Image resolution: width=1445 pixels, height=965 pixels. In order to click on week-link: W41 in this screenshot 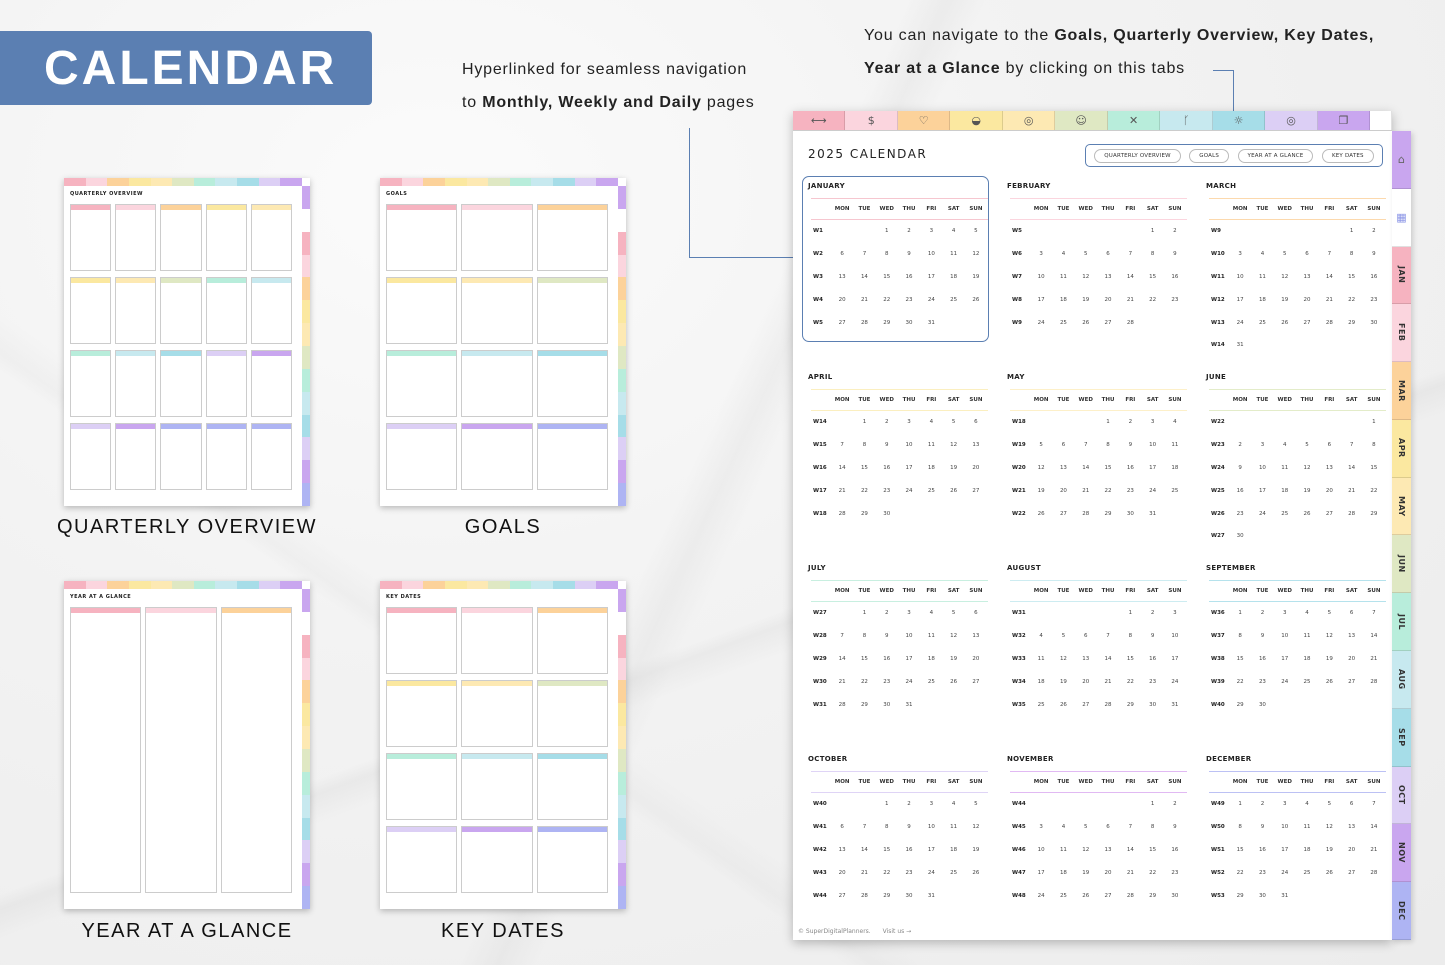, I will do `click(821, 827)`.